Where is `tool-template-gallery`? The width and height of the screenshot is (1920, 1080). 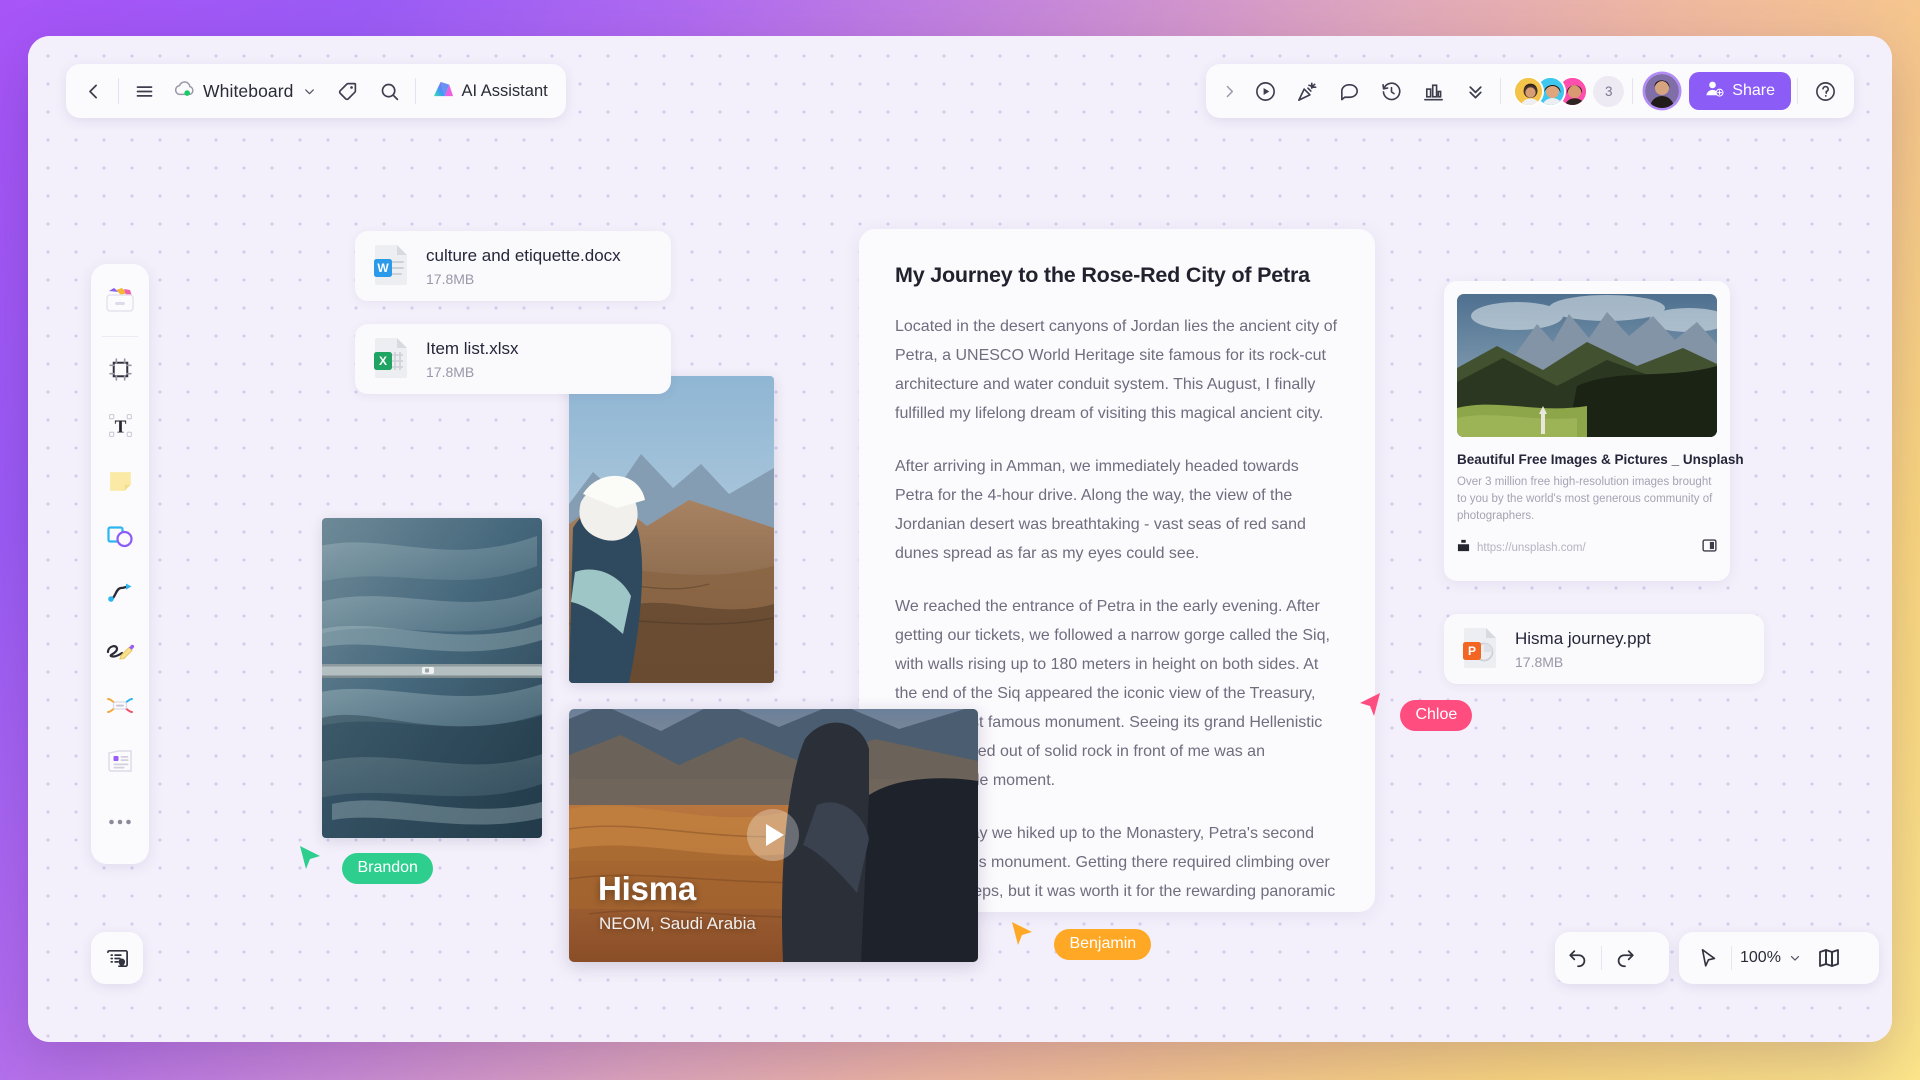 tool-template-gallery is located at coordinates (120, 302).